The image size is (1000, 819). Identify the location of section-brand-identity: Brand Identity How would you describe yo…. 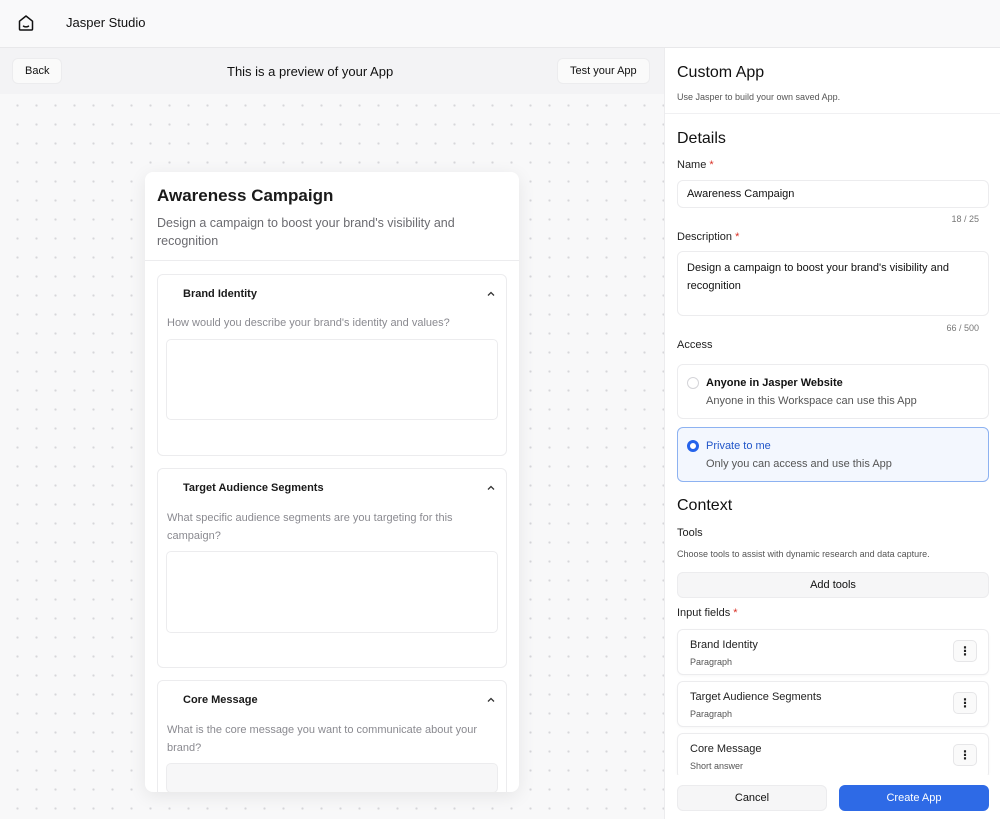
(332, 365).